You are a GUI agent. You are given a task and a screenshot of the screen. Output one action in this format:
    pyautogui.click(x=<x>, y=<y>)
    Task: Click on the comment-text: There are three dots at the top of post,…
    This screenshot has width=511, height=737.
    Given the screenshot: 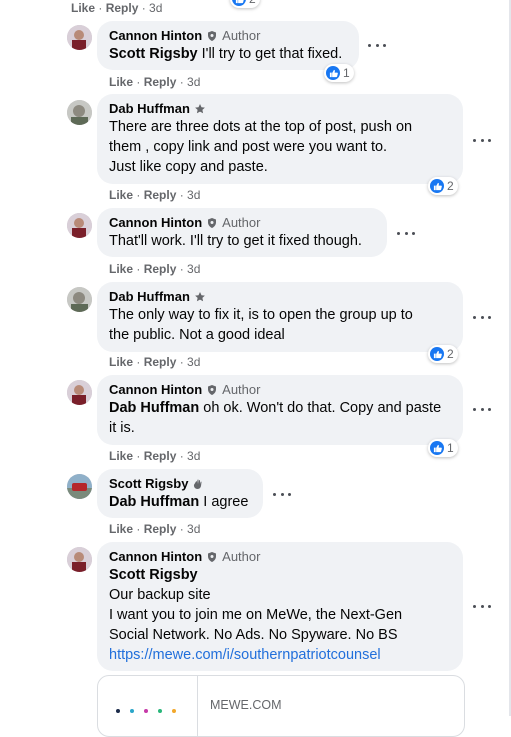 What is the action you would take?
    pyautogui.click(x=261, y=147)
    